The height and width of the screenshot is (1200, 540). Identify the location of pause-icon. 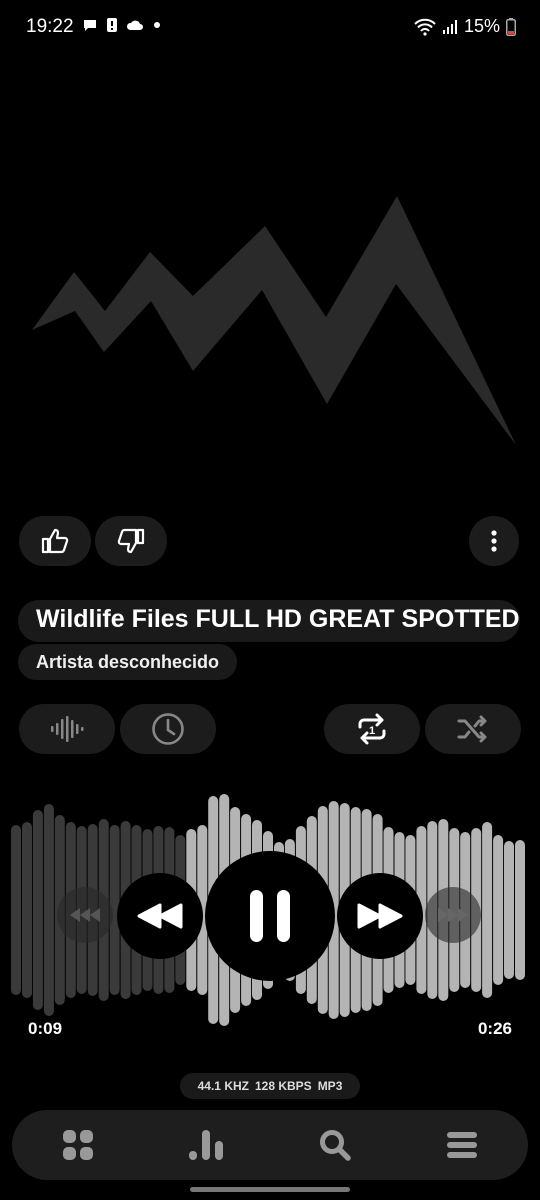
(270, 916).